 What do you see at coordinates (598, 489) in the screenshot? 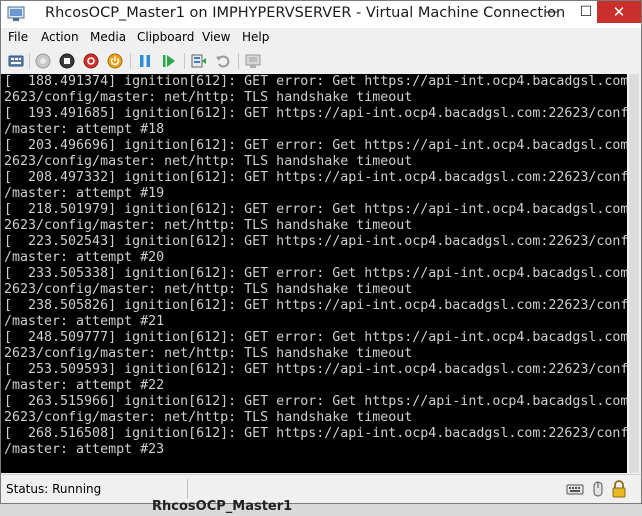
I see `mouse-icon` at bounding box center [598, 489].